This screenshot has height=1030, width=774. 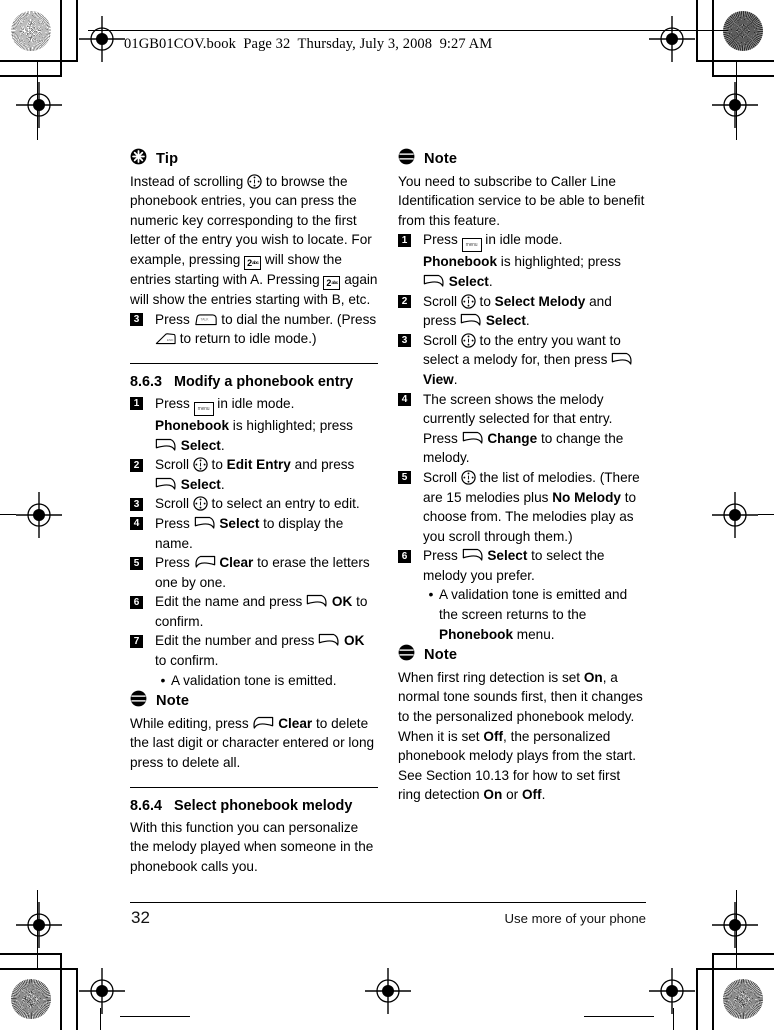 What do you see at coordinates (258, 465) in the screenshot?
I see `menu-item-edit-entry: Edit Entry` at bounding box center [258, 465].